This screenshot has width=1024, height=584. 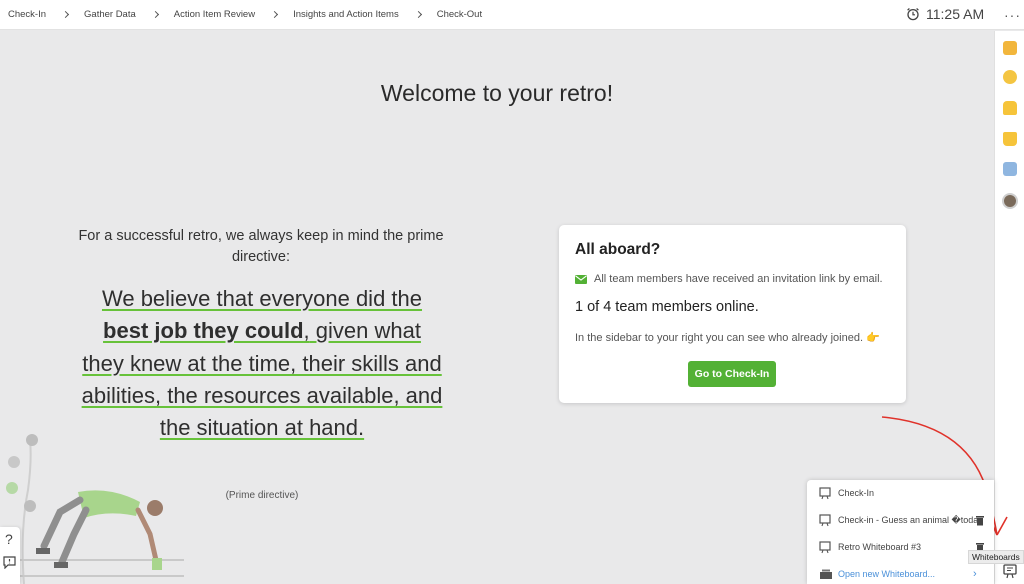 I want to click on alarm-clock-icon, so click(x=913, y=14).